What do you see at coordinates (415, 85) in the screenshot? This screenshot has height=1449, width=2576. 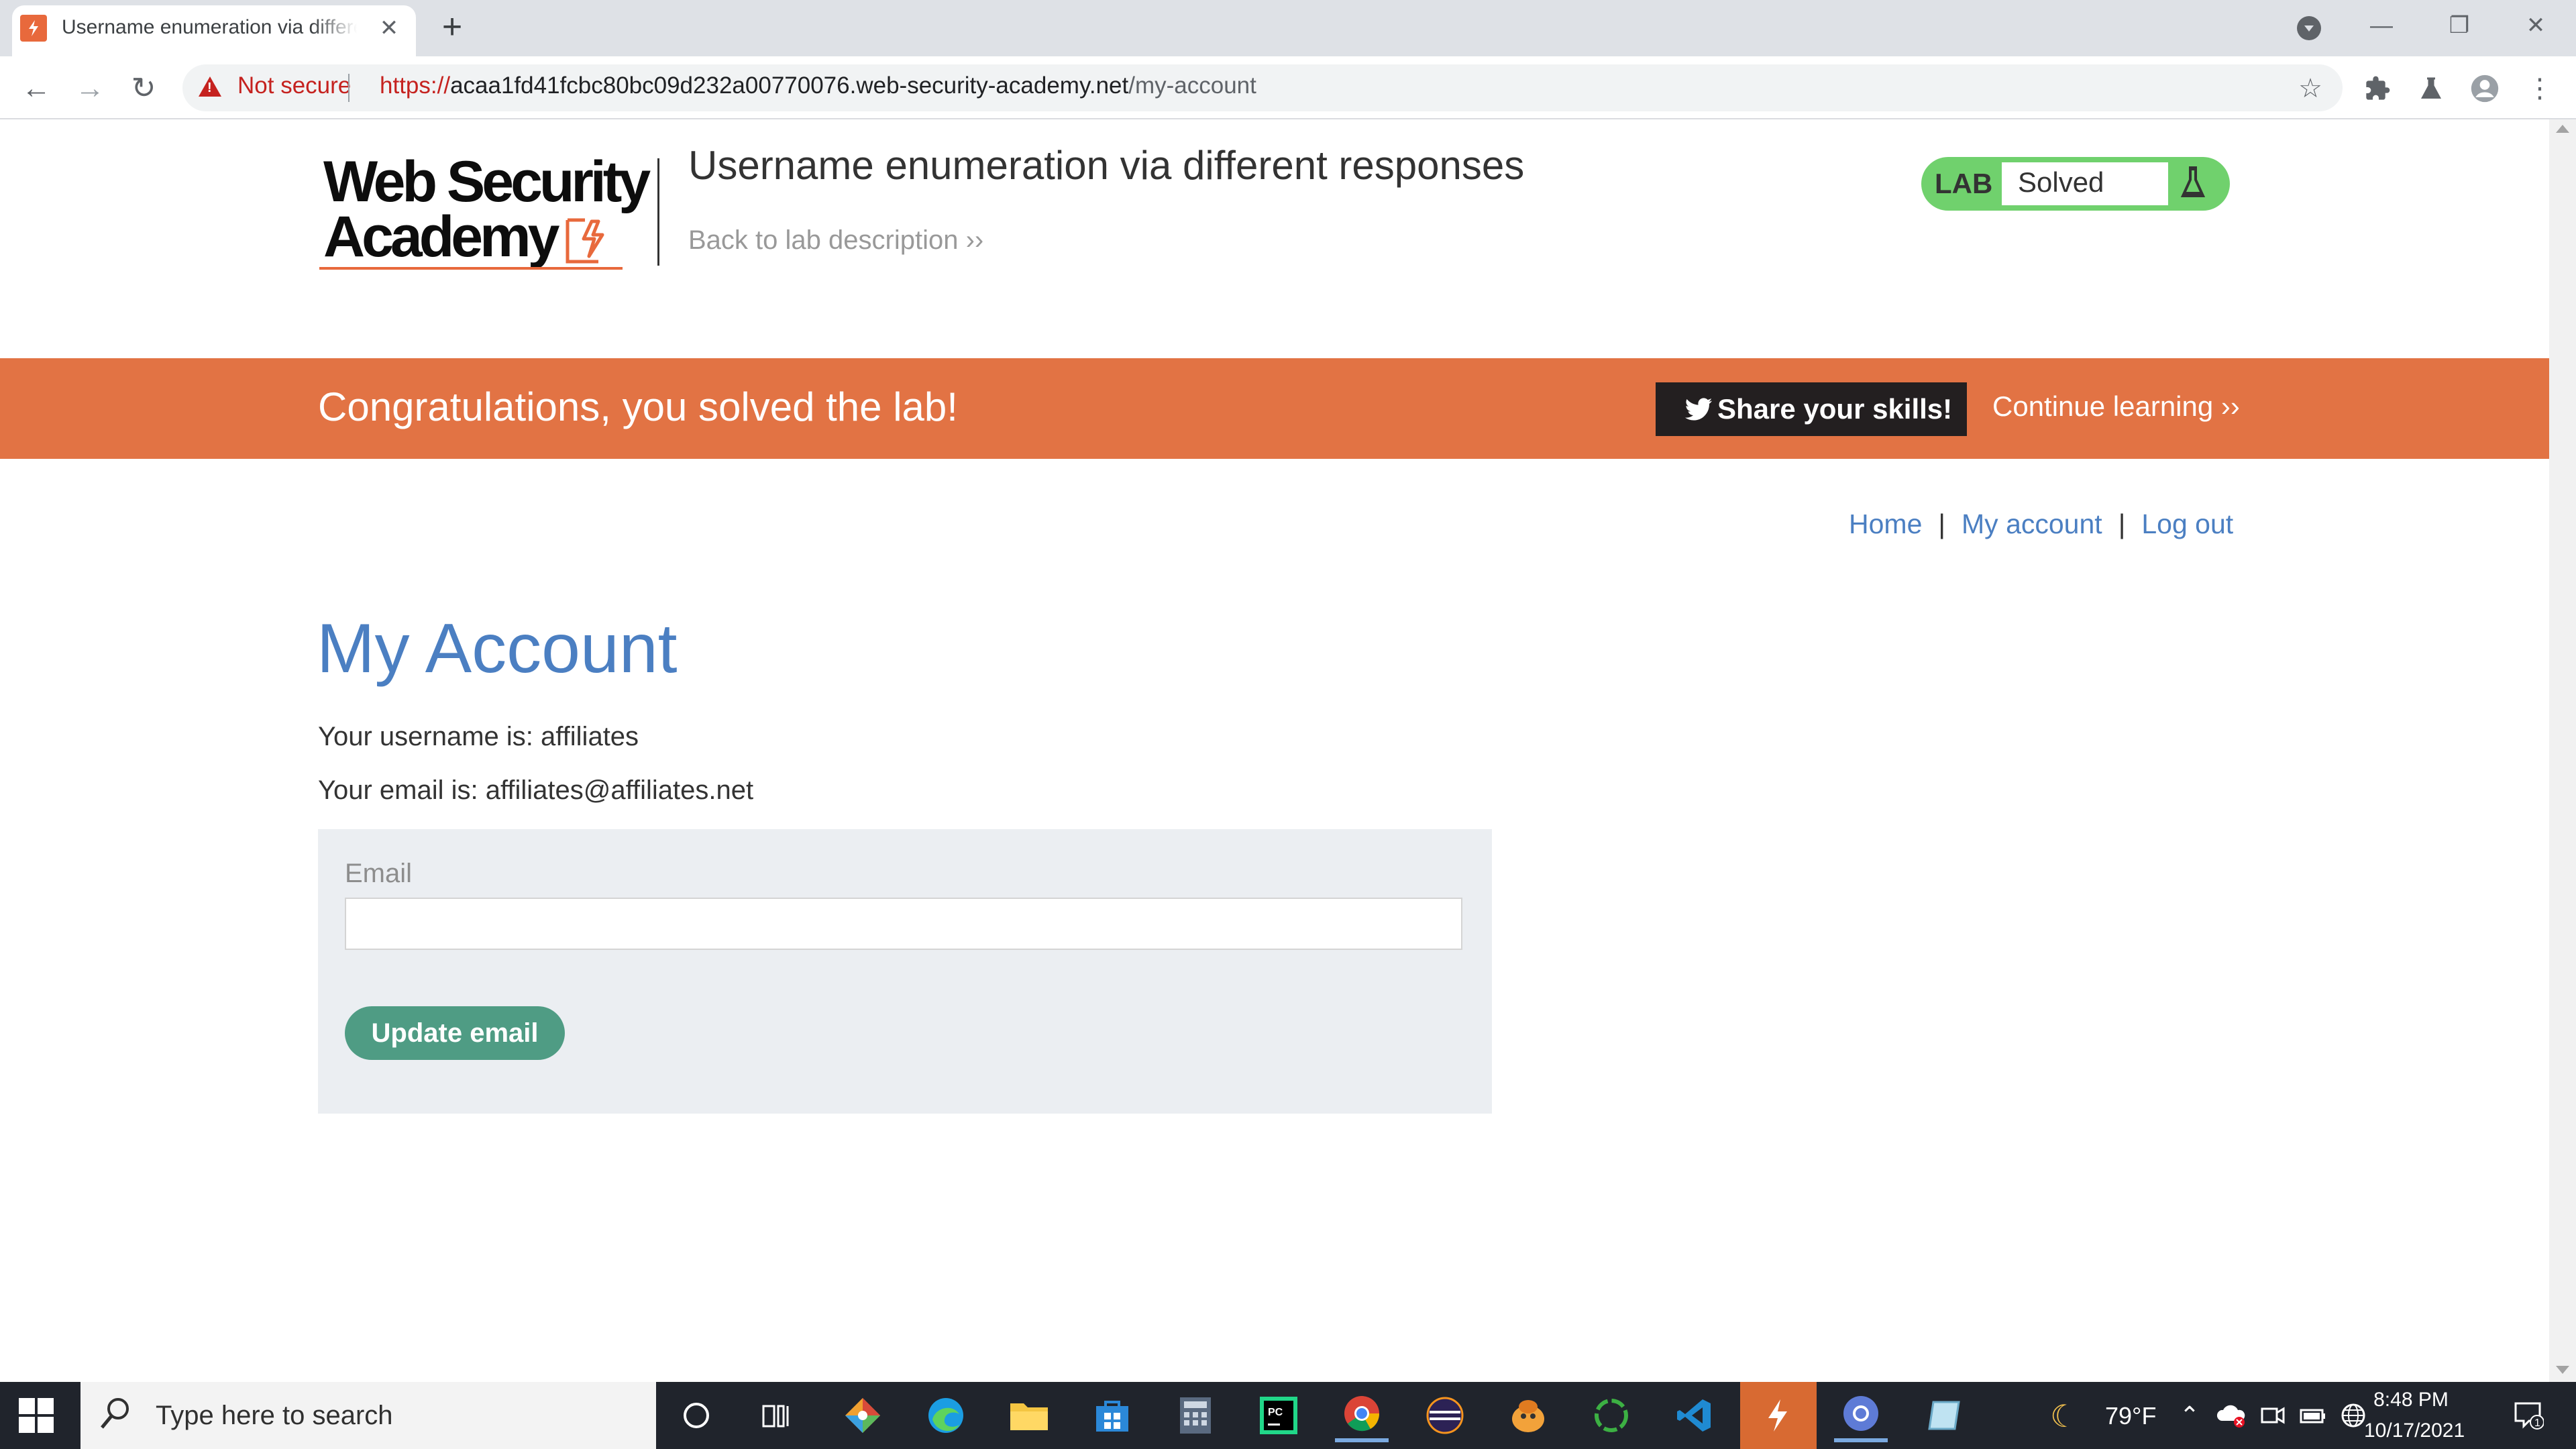 I see `url-scheme: https://` at bounding box center [415, 85].